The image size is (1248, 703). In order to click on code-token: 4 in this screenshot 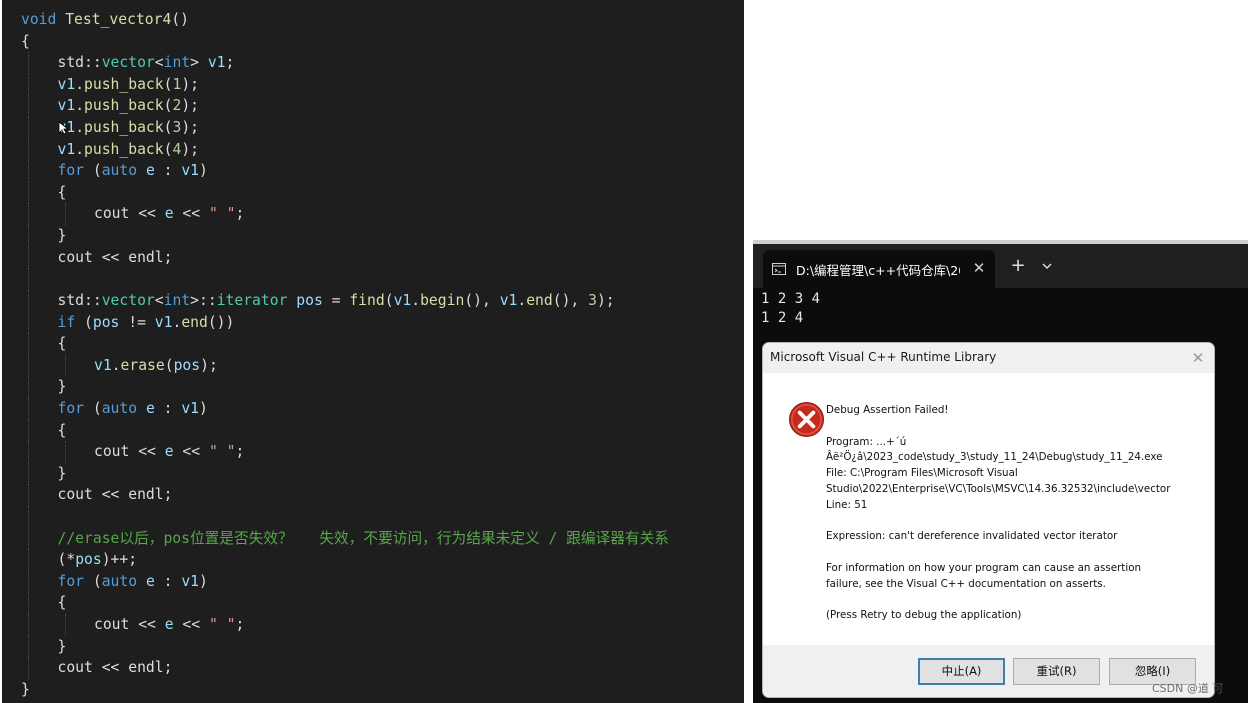, I will do `click(177, 149)`.